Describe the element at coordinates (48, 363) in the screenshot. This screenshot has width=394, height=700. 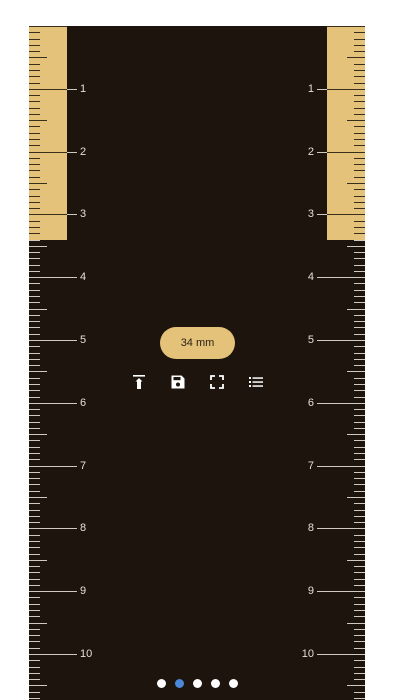
I see `left-ruler` at that location.